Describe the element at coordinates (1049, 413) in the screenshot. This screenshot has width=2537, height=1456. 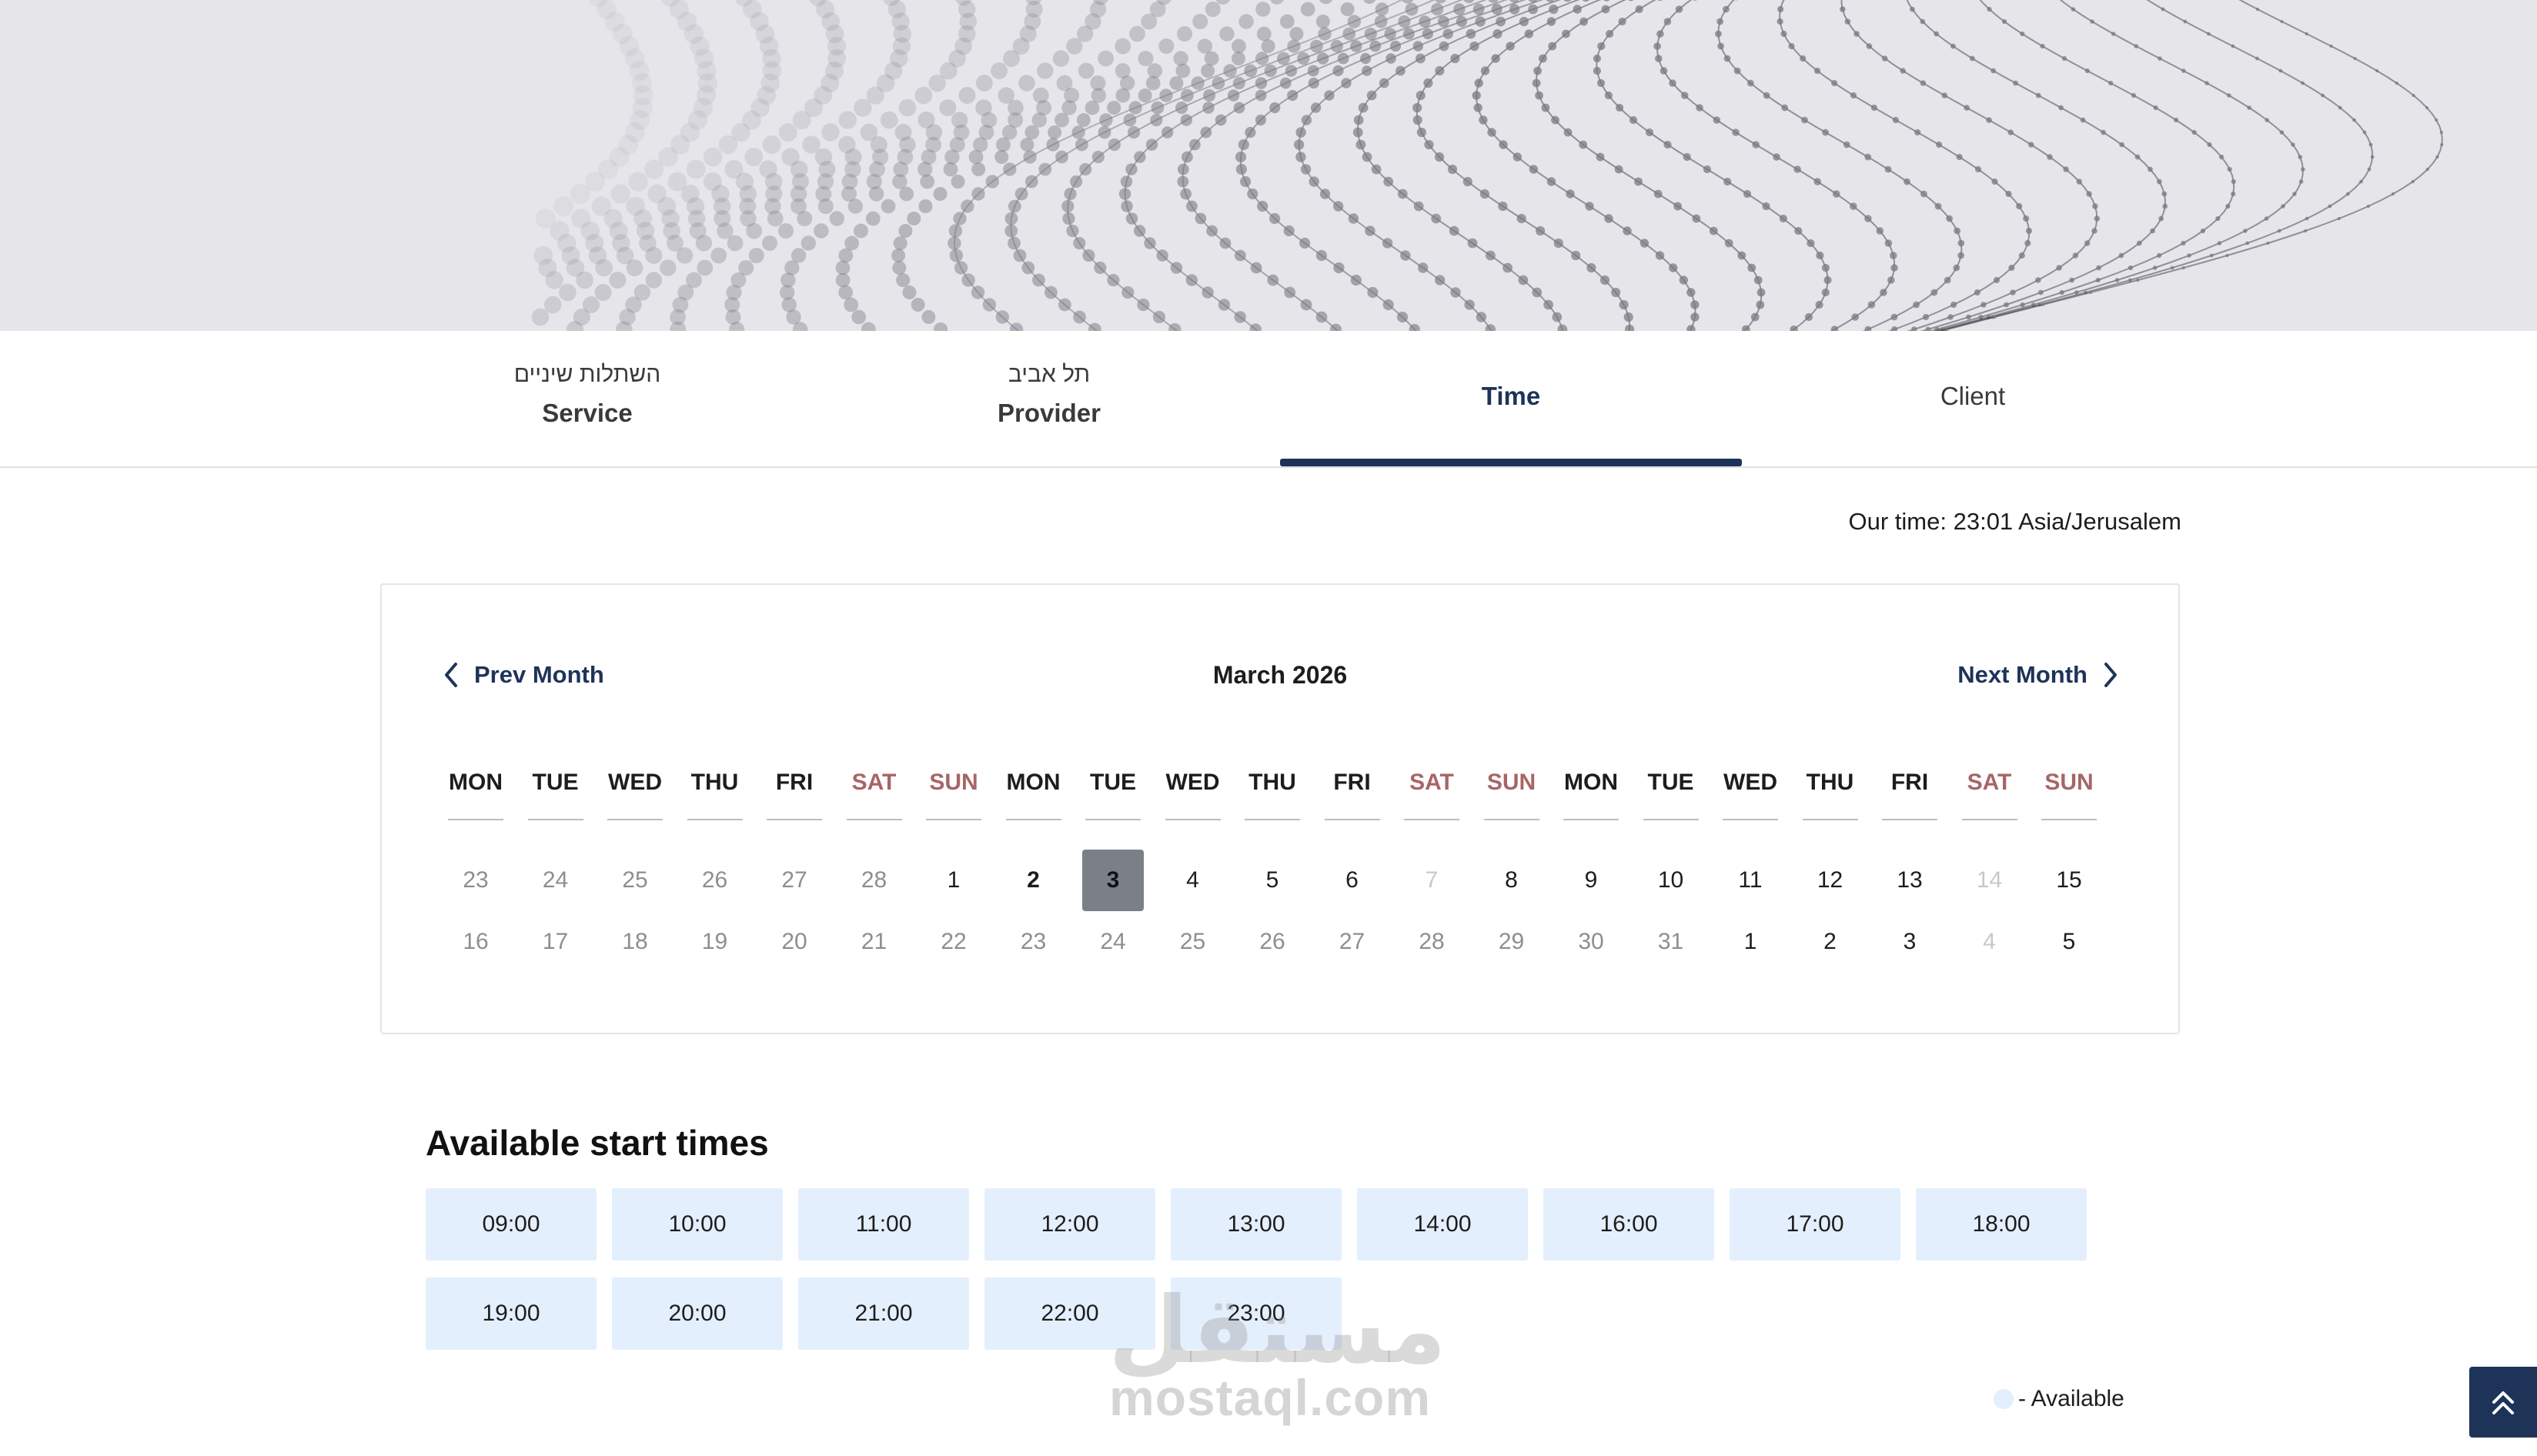
I see `tab-provider-label: Provider` at that location.